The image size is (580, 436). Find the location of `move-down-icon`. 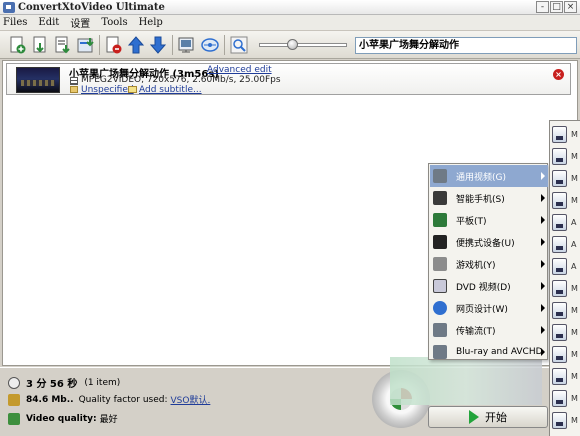

move-down-icon is located at coordinates (158, 45).